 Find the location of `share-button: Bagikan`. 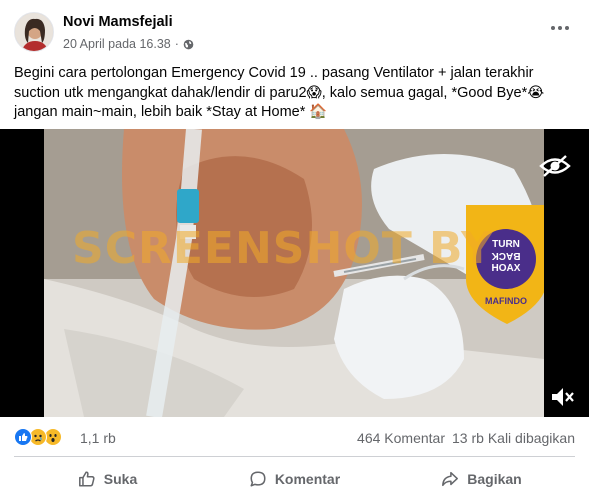

share-button: Bagikan is located at coordinates (481, 479).